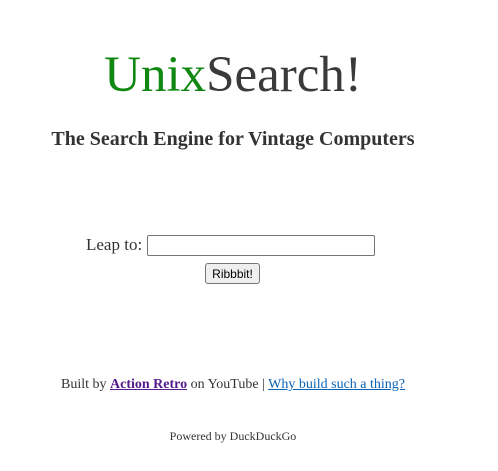  I want to click on search-input, so click(261, 245).